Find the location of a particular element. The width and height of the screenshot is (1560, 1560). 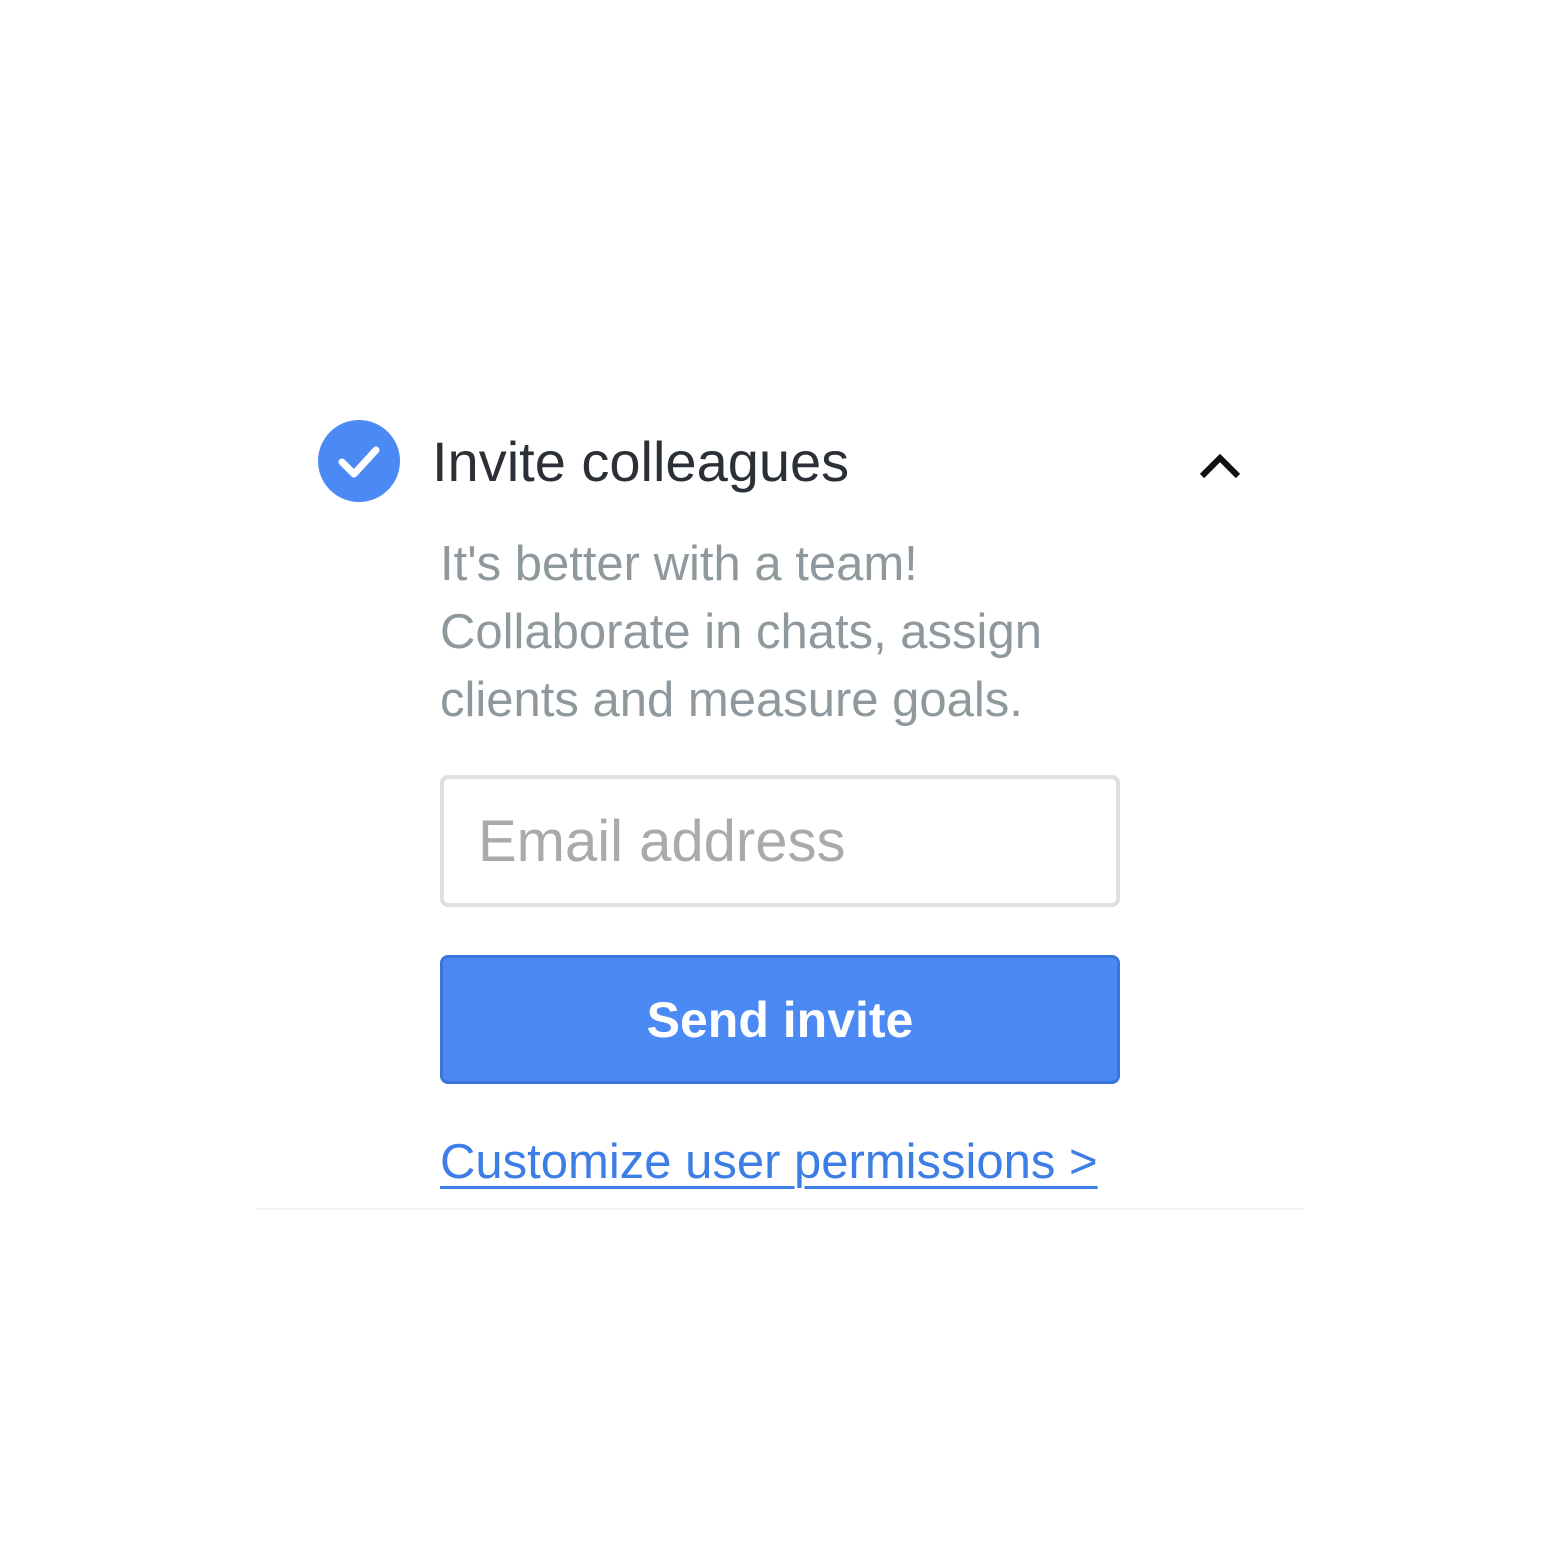

panel-title: Invite colleagues is located at coordinates (641, 461).